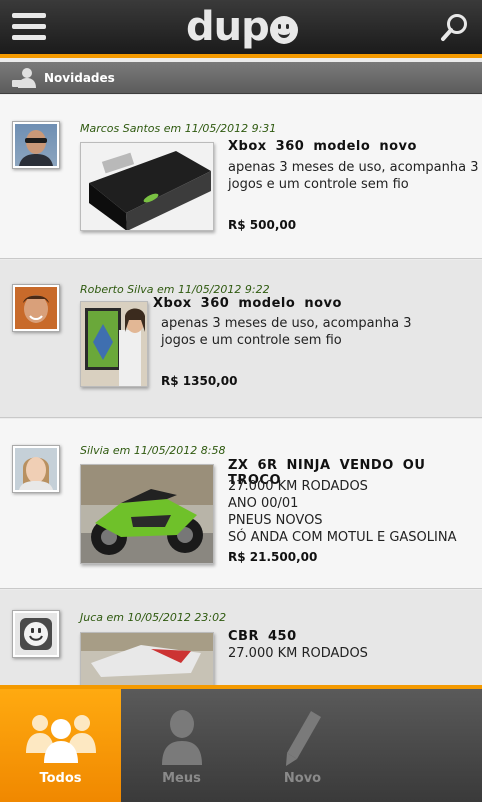 The image size is (482, 802). What do you see at coordinates (303, 738) in the screenshot?
I see `pencil-icon` at bounding box center [303, 738].